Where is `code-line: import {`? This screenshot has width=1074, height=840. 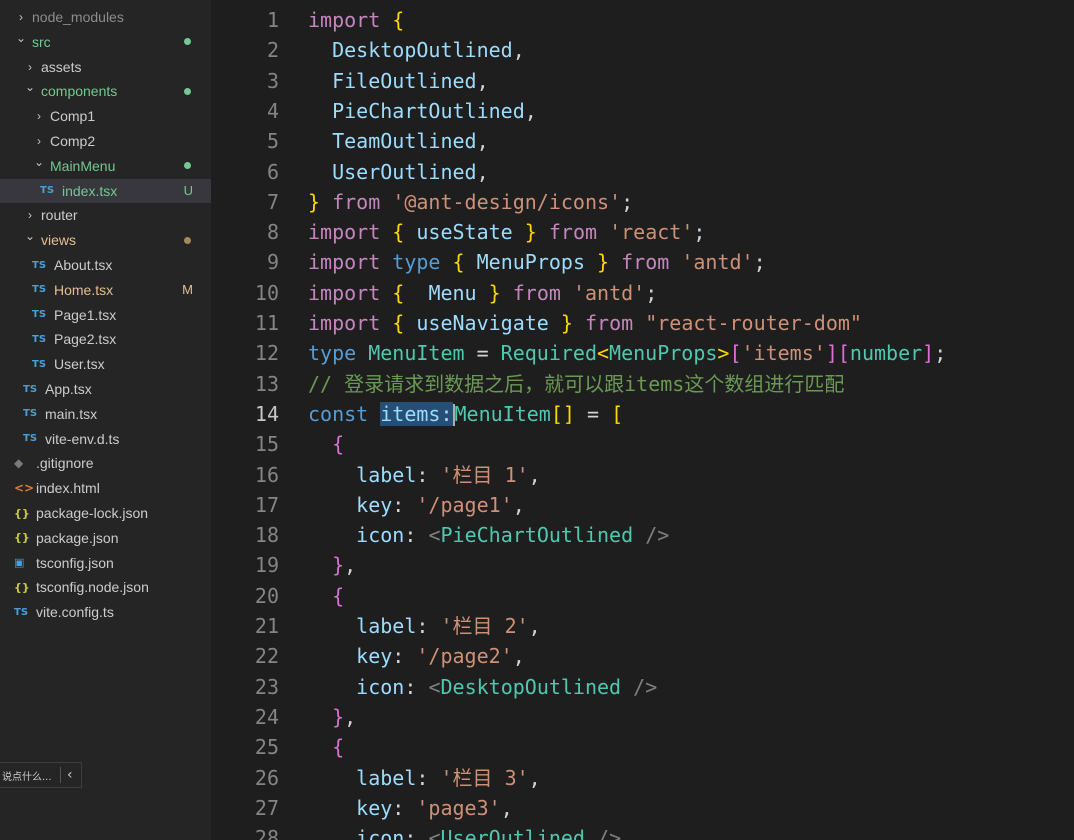
code-line: import { is located at coordinates (356, 20).